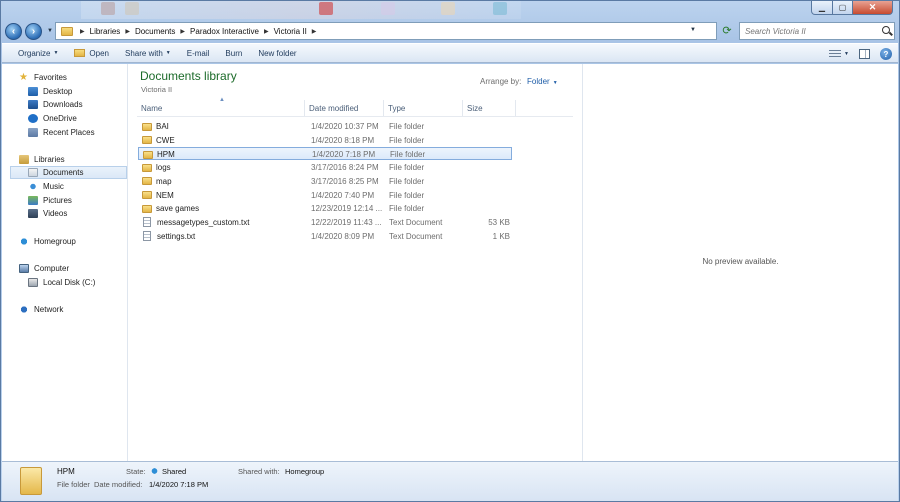 Image resolution: width=900 pixels, height=502 pixels. I want to click on file-name-cell: BAI, so click(222, 126).